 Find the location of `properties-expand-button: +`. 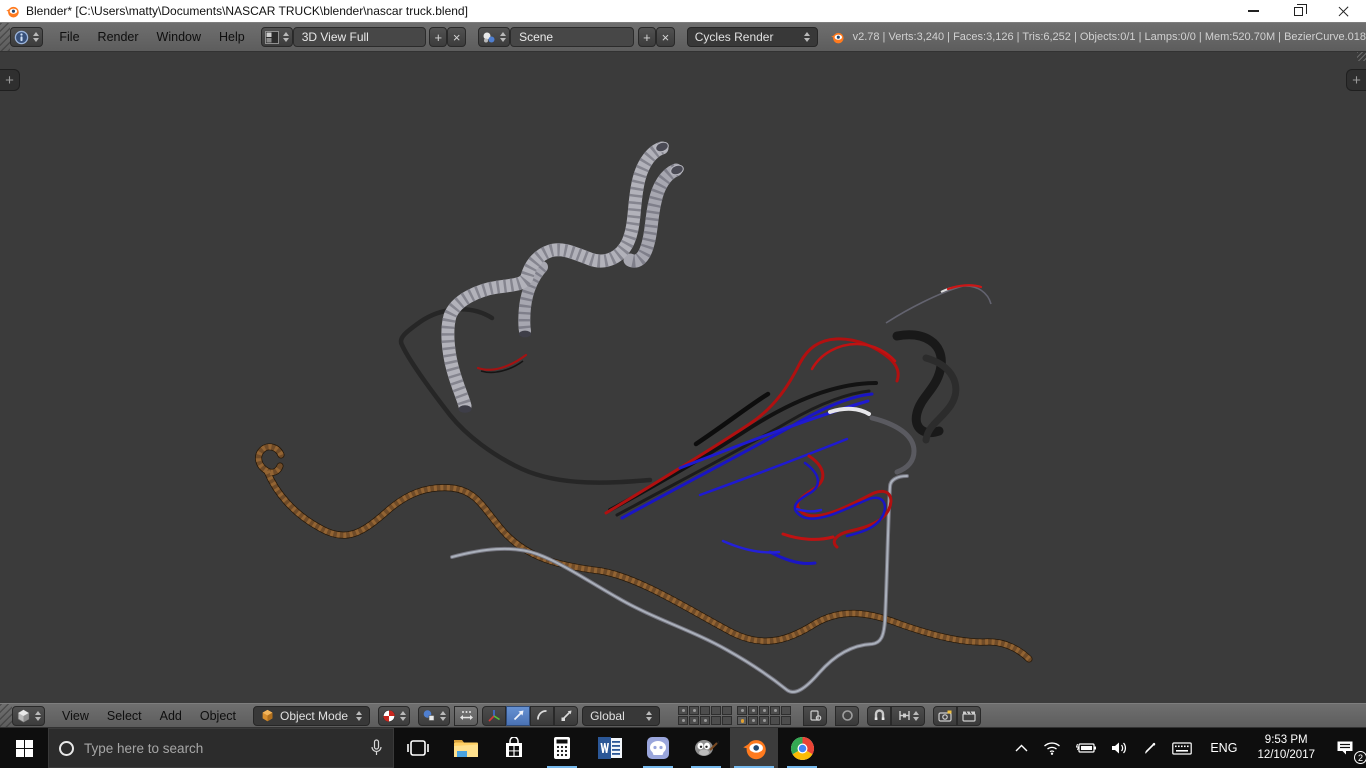

properties-expand-button: + is located at coordinates (1356, 80).